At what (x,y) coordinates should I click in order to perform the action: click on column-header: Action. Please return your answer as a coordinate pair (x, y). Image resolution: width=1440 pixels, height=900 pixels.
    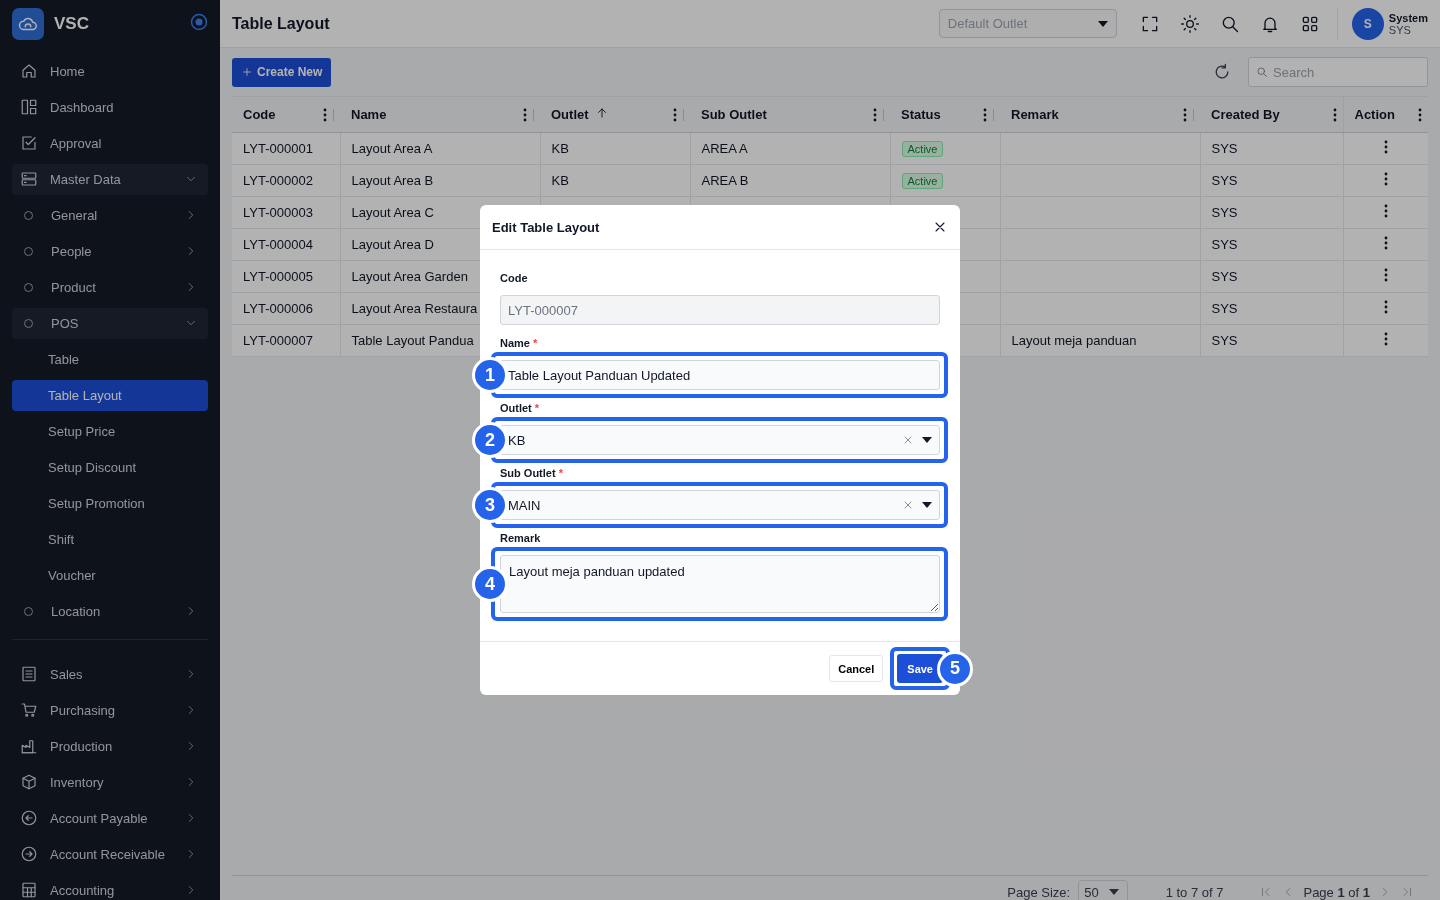
    Looking at the image, I should click on (1374, 114).